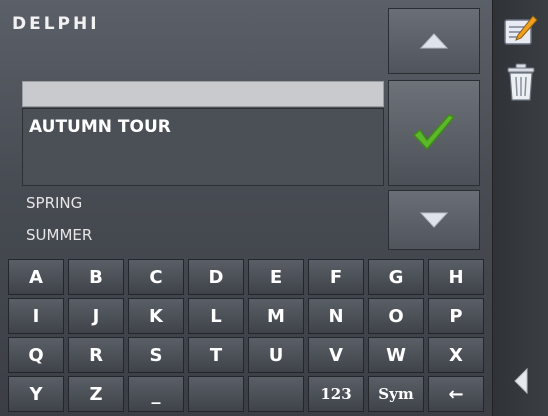 The height and width of the screenshot is (416, 548). Describe the element at coordinates (276, 316) in the screenshot. I see `key-m: M` at that location.